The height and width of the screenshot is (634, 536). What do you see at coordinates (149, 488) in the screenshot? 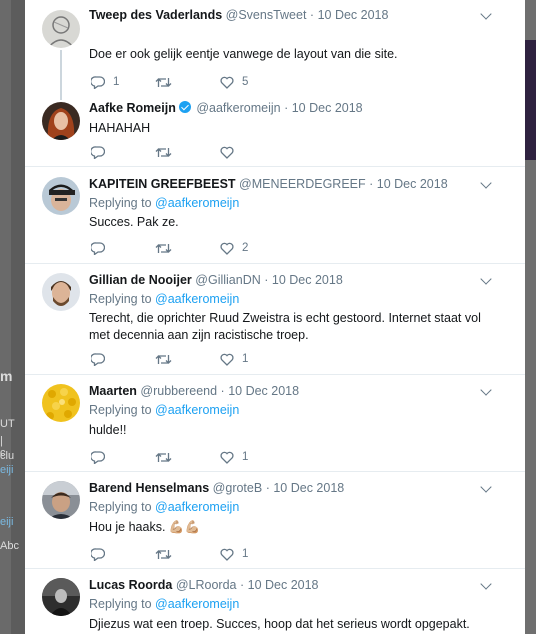
I see `display-name: Barend Henselmans` at bounding box center [149, 488].